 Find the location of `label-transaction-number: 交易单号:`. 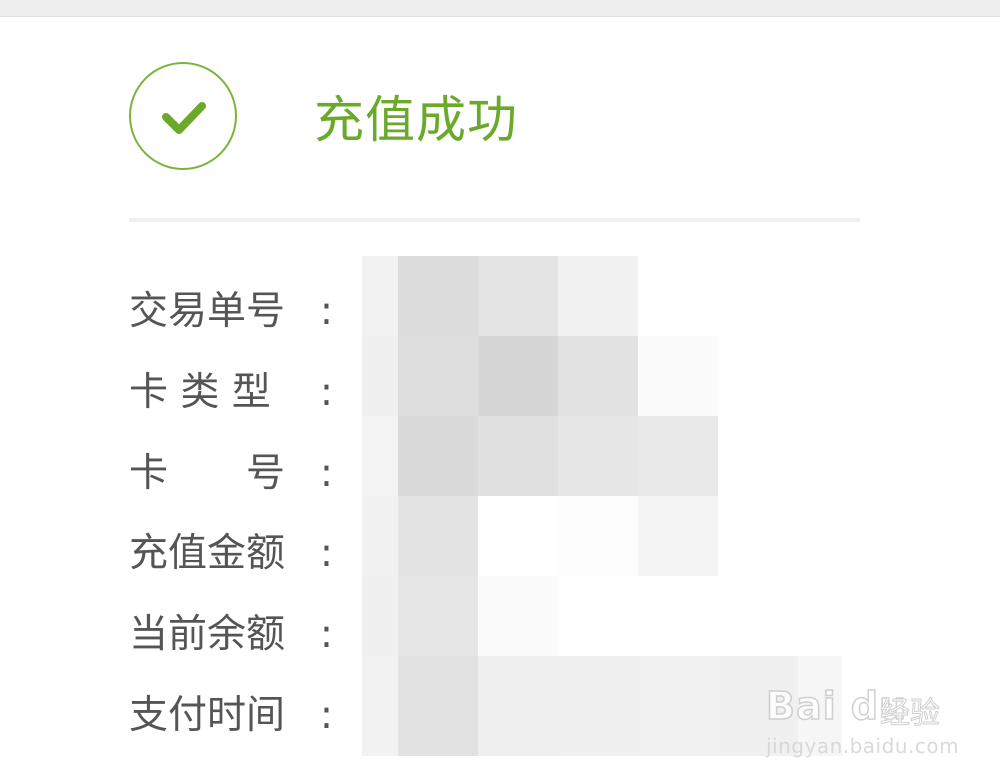

label-transaction-number: 交易单号: is located at coordinates (231, 311).